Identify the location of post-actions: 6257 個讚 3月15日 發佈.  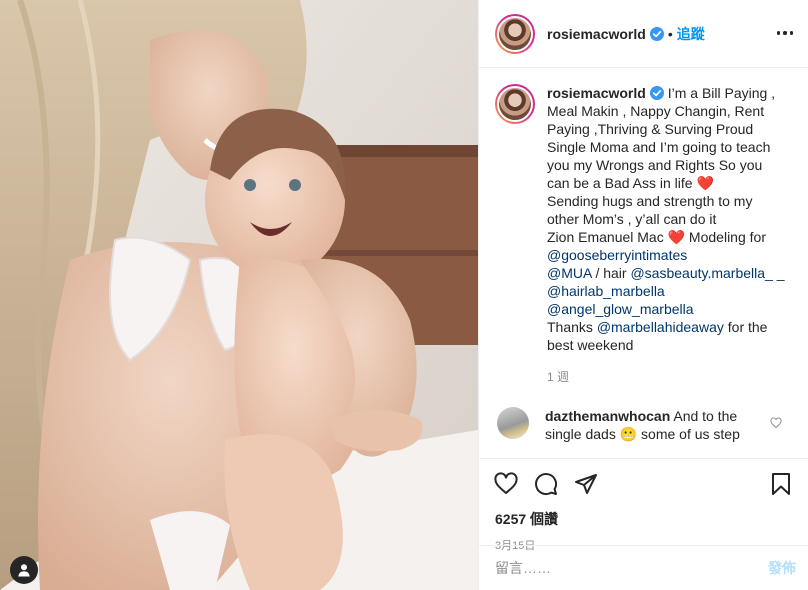
(643, 524).